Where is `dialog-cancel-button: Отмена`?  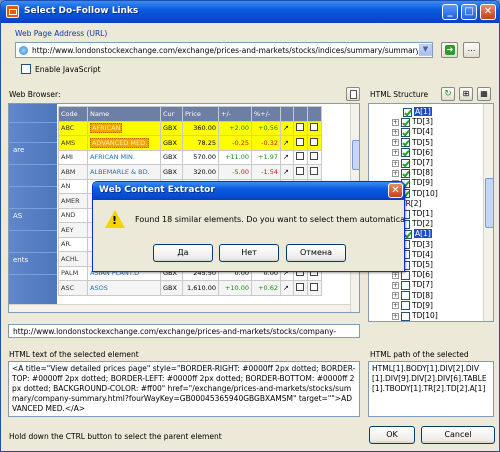
dialog-cancel-button: Отмена is located at coordinates (316, 253).